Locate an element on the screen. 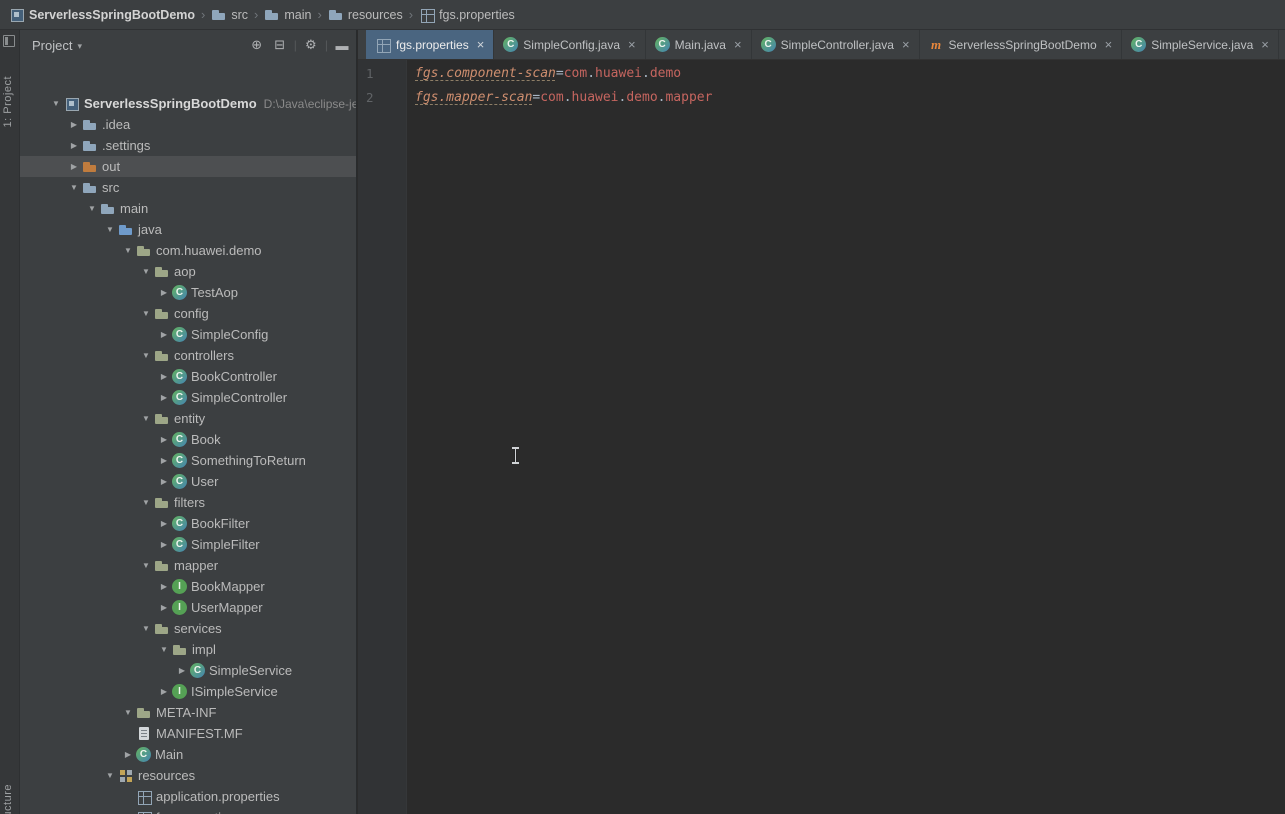 Image resolution: width=1285 pixels, height=814 pixels. line-number: 1 is located at coordinates (386, 74).